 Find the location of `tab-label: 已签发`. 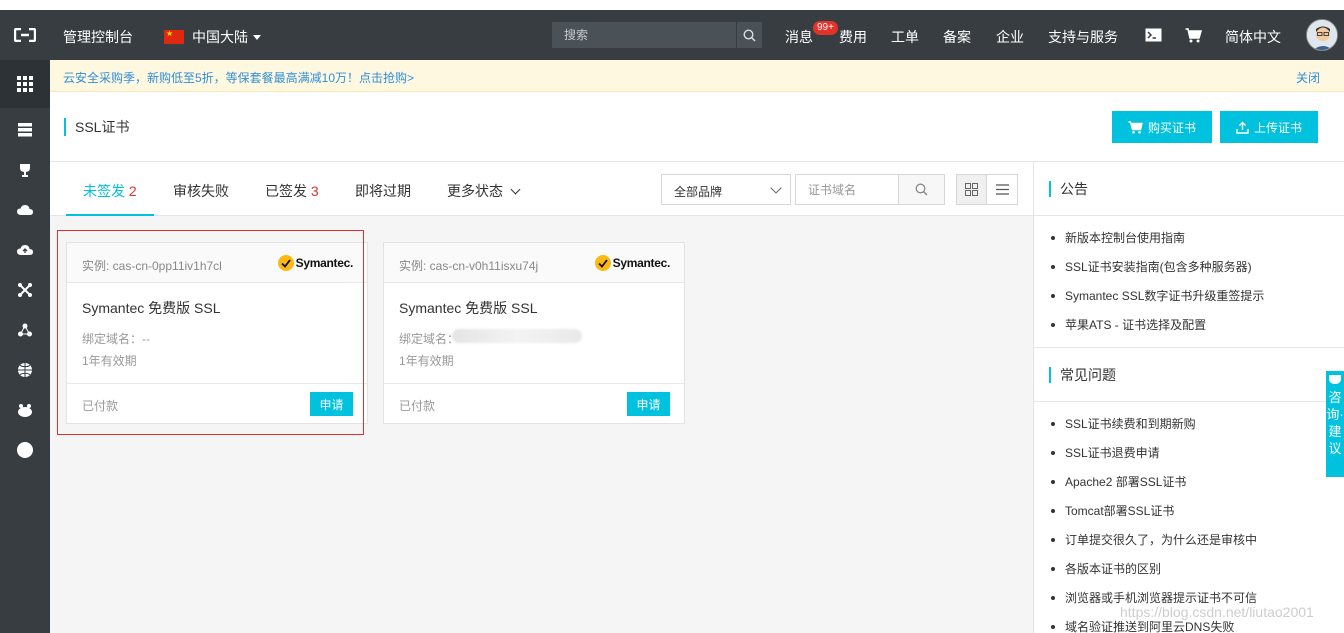

tab-label: 已签发 is located at coordinates (286, 191).